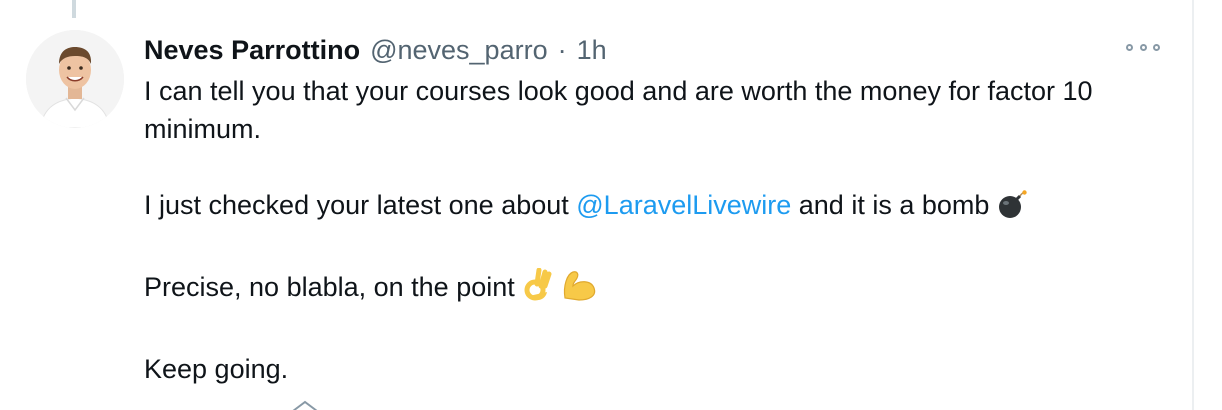 Image resolution: width=1222 pixels, height=410 pixels. I want to click on avatar-photo, so click(75, 79).